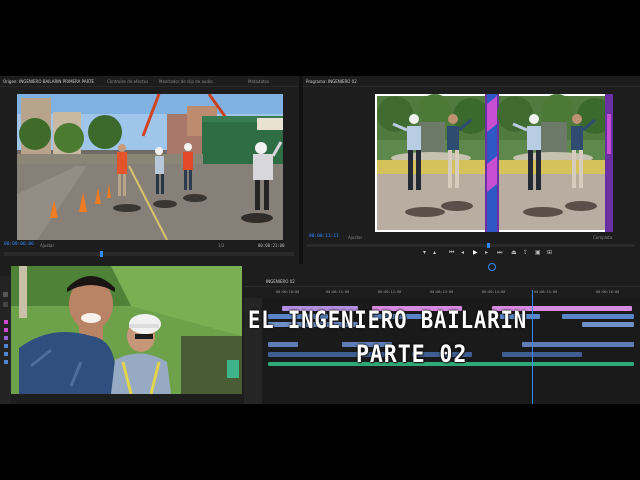 This screenshot has height=480, width=640. What do you see at coordinates (492, 267) in the screenshot?
I see `program-bottom-indicator` at bounding box center [492, 267].